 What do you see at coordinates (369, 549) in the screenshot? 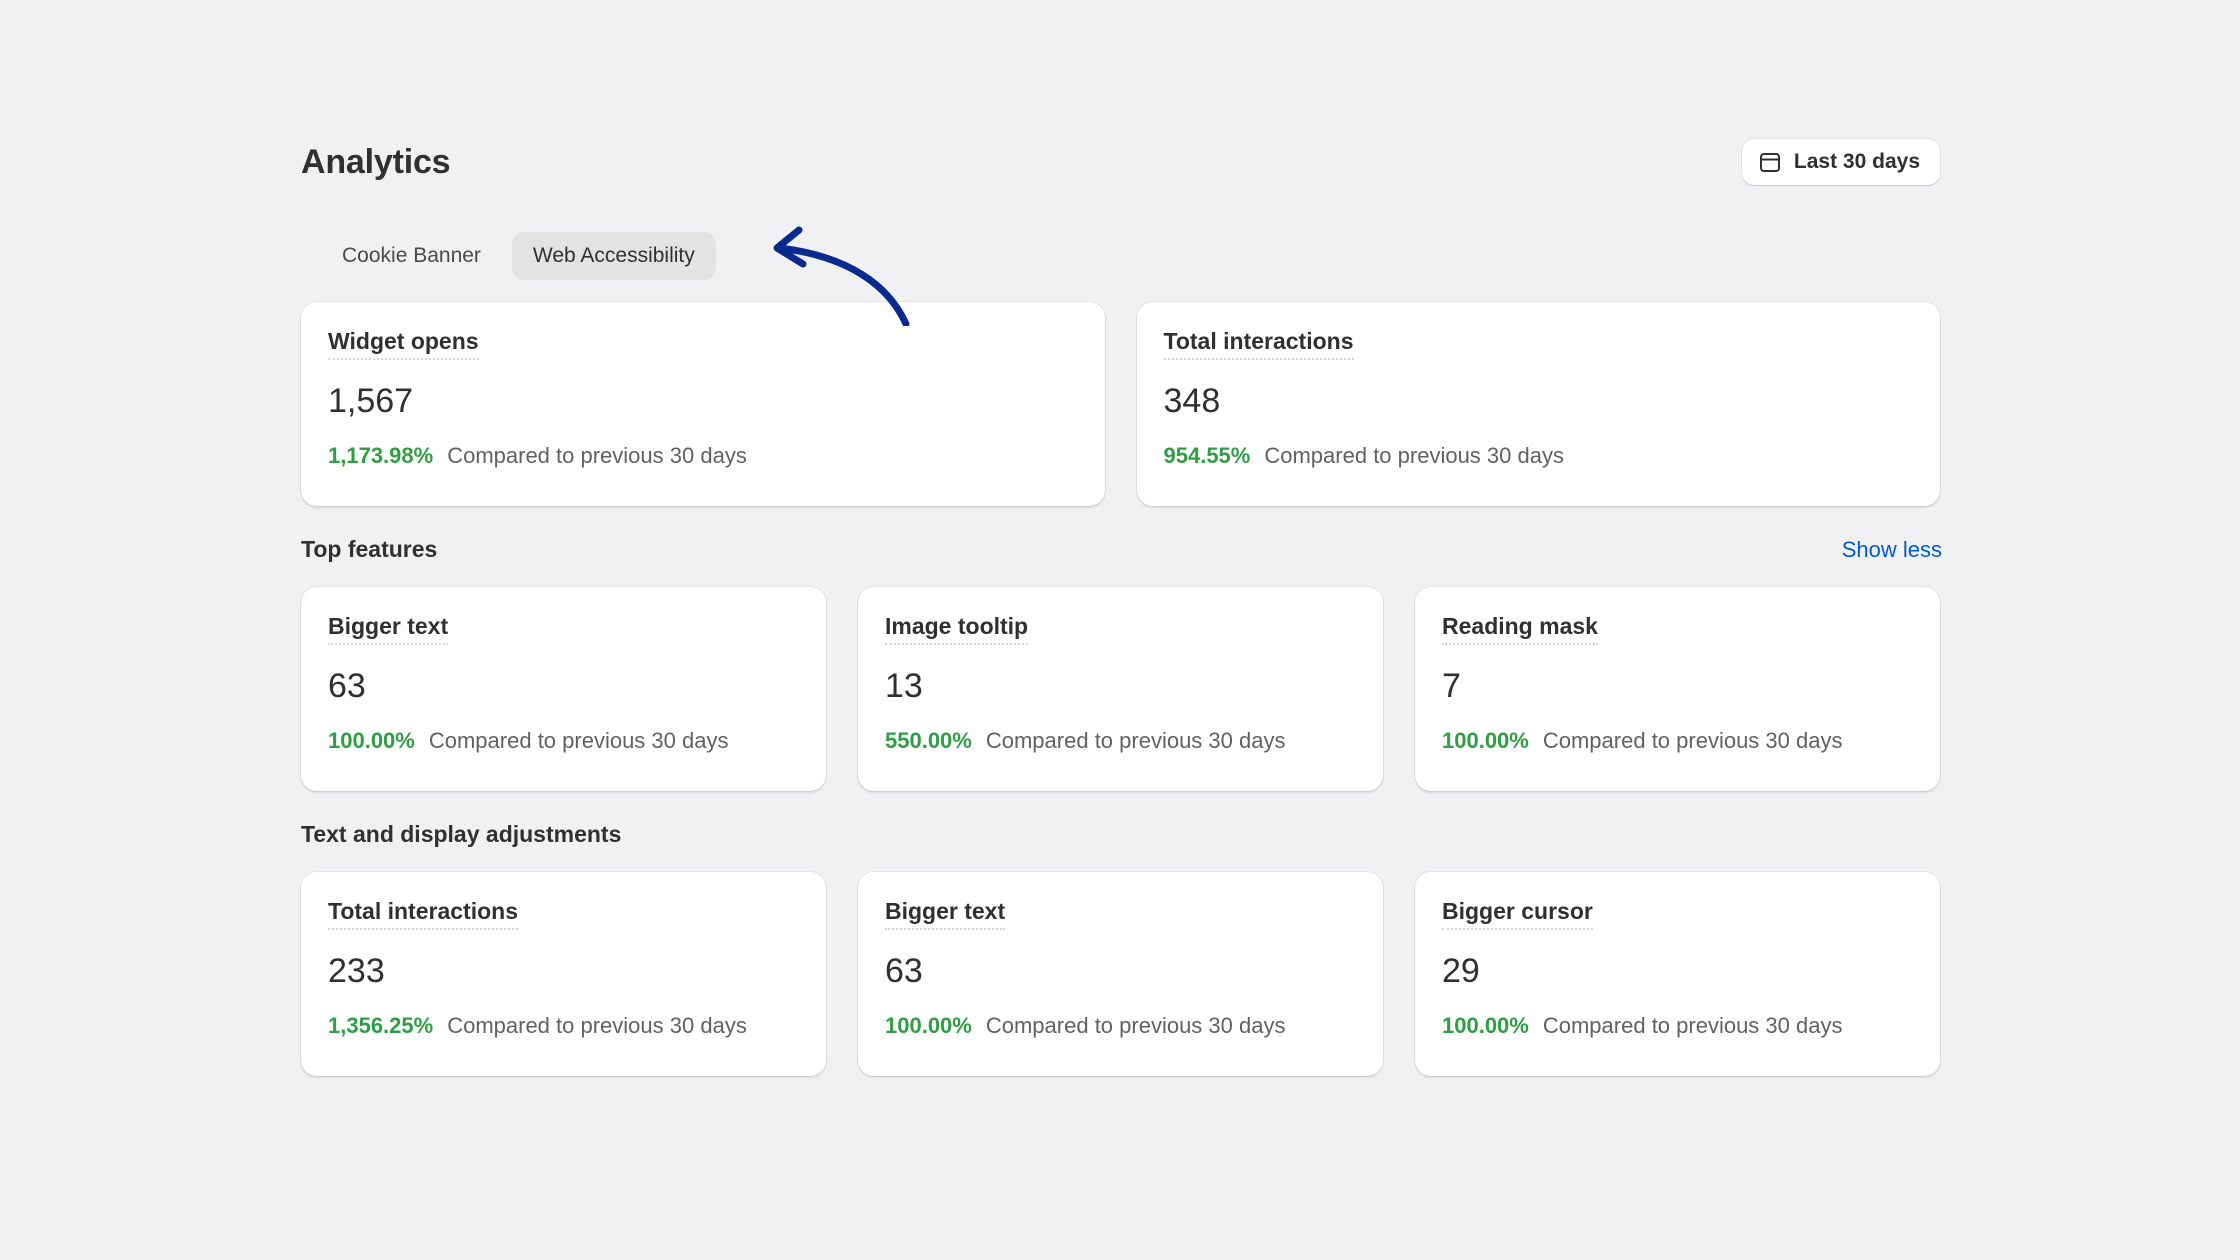
I see `section-title: Top features` at bounding box center [369, 549].